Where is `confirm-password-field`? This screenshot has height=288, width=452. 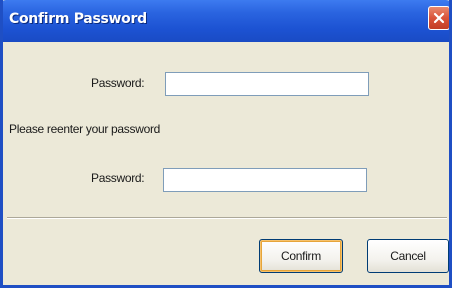
confirm-password-field is located at coordinates (265, 180).